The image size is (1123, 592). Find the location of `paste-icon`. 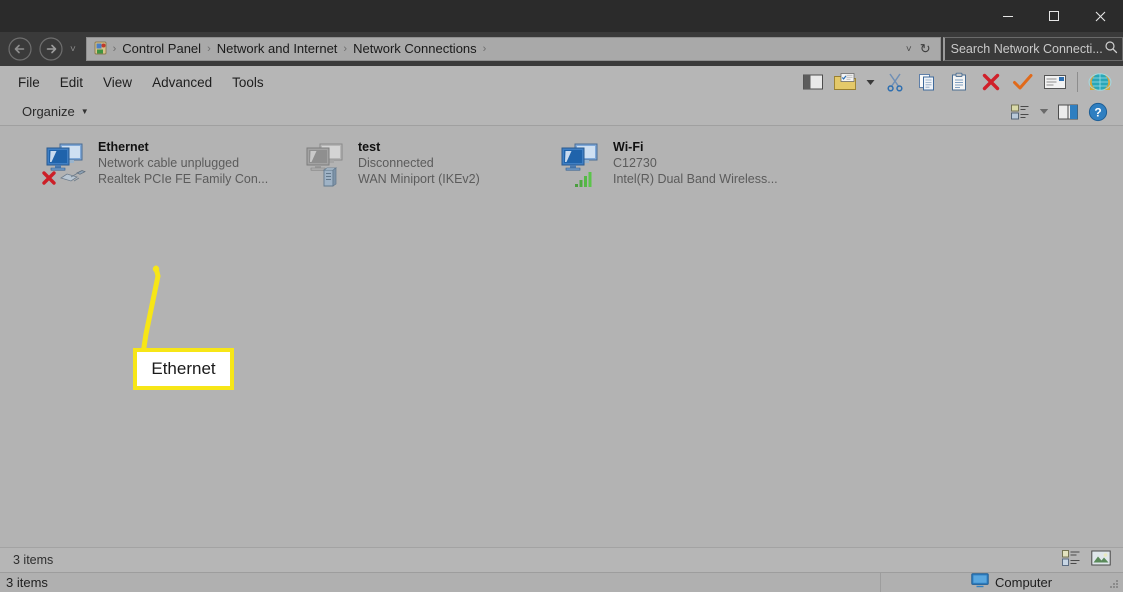

paste-icon is located at coordinates (959, 82).